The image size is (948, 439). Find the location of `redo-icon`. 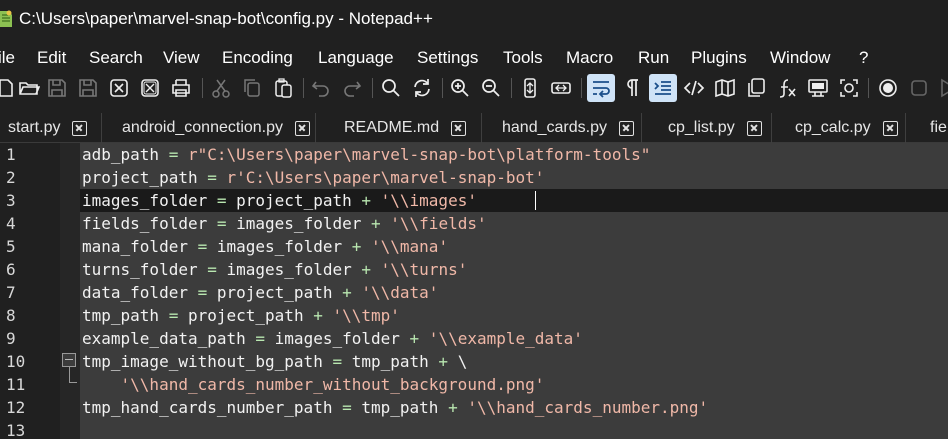

redo-icon is located at coordinates (352, 88).